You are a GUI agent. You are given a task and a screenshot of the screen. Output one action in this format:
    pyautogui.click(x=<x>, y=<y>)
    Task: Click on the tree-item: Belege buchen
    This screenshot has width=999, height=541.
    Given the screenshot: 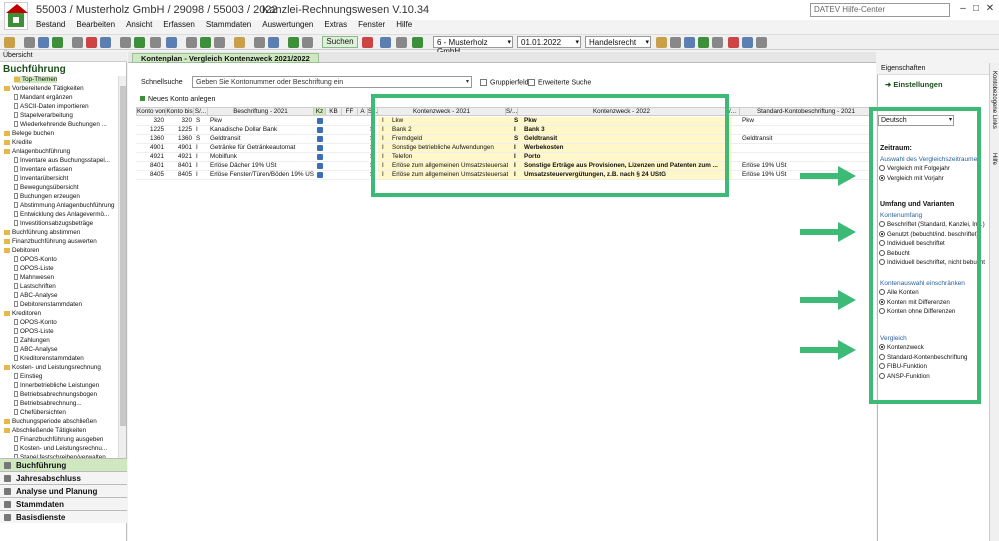 What is the action you would take?
    pyautogui.click(x=29, y=133)
    